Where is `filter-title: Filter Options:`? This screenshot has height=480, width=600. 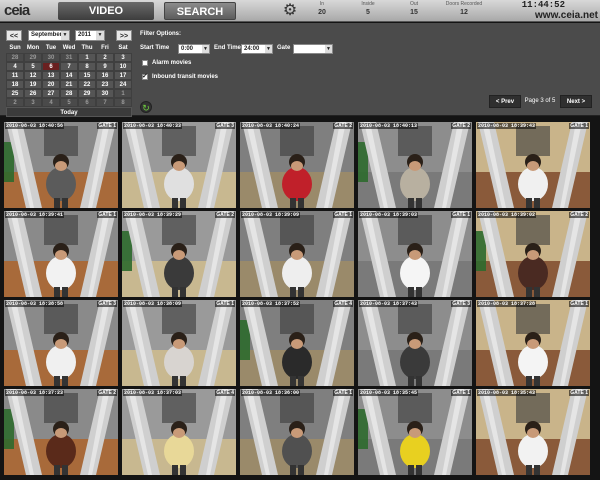
filter-title: Filter Options: is located at coordinates (160, 34).